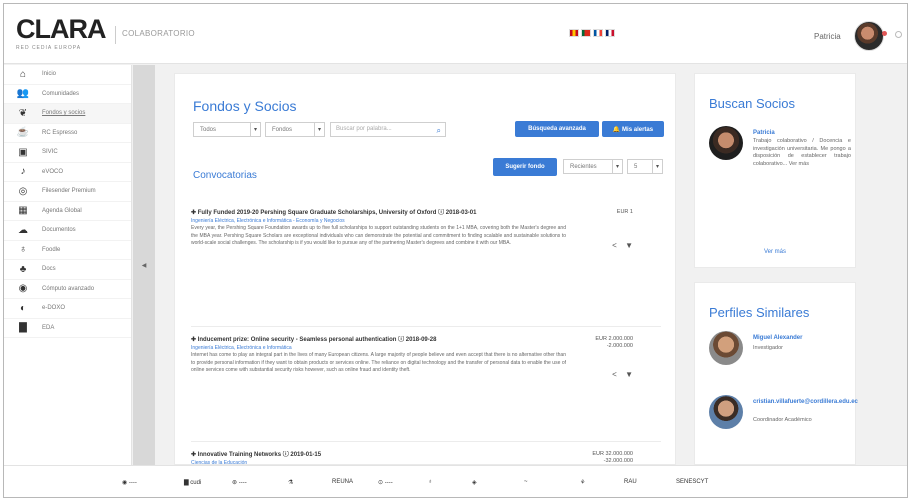 Image resolution: width=912 pixels, height=501 pixels. Describe the element at coordinates (115, 35) in the screenshot. I see `header-divider` at that location.